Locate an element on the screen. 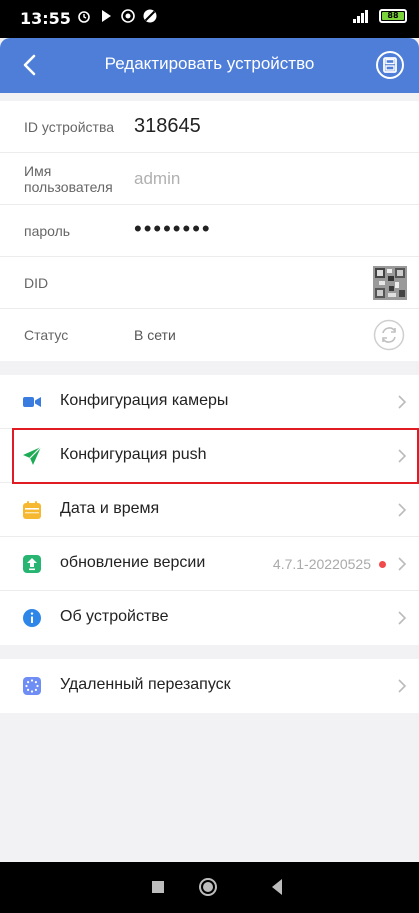  update-badge-dot is located at coordinates (382, 564).